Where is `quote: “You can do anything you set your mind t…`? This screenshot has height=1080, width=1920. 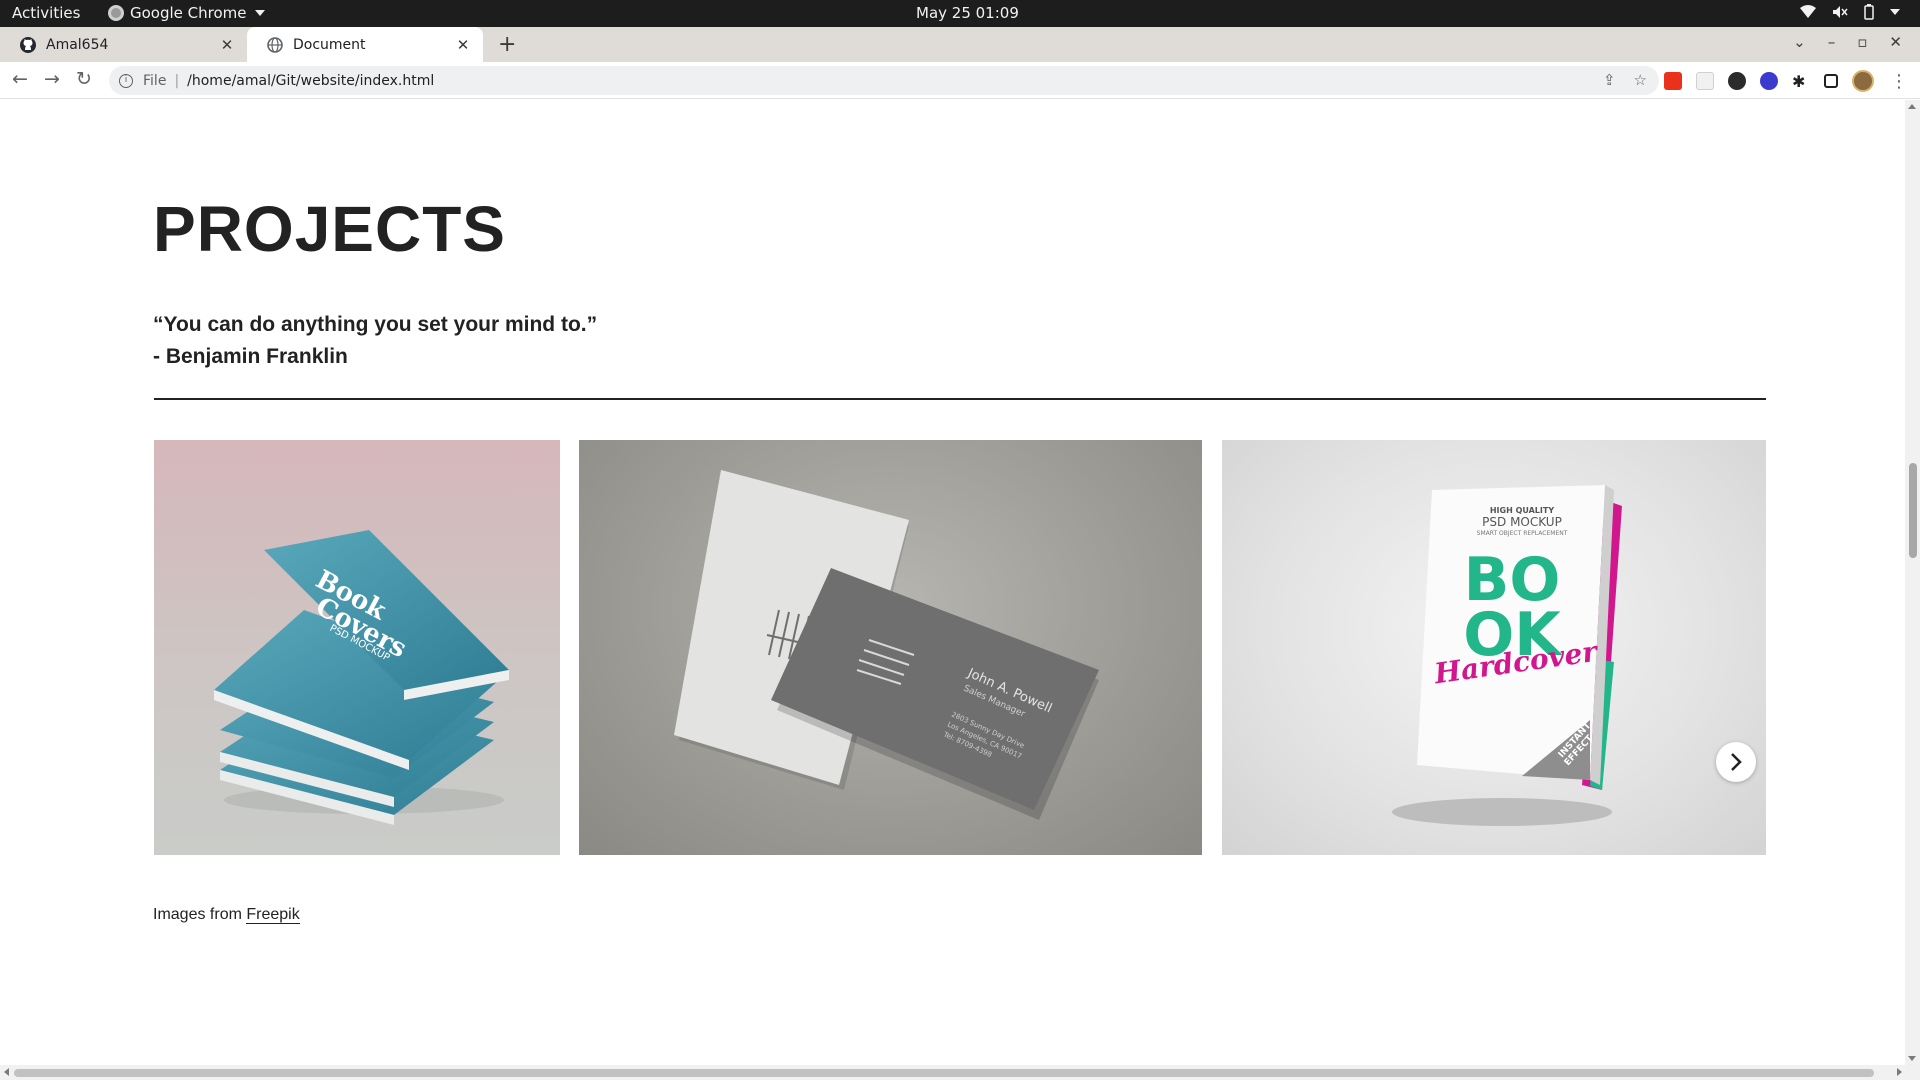 quote: “You can do anything you set your mind t… is located at coordinates (375, 341).